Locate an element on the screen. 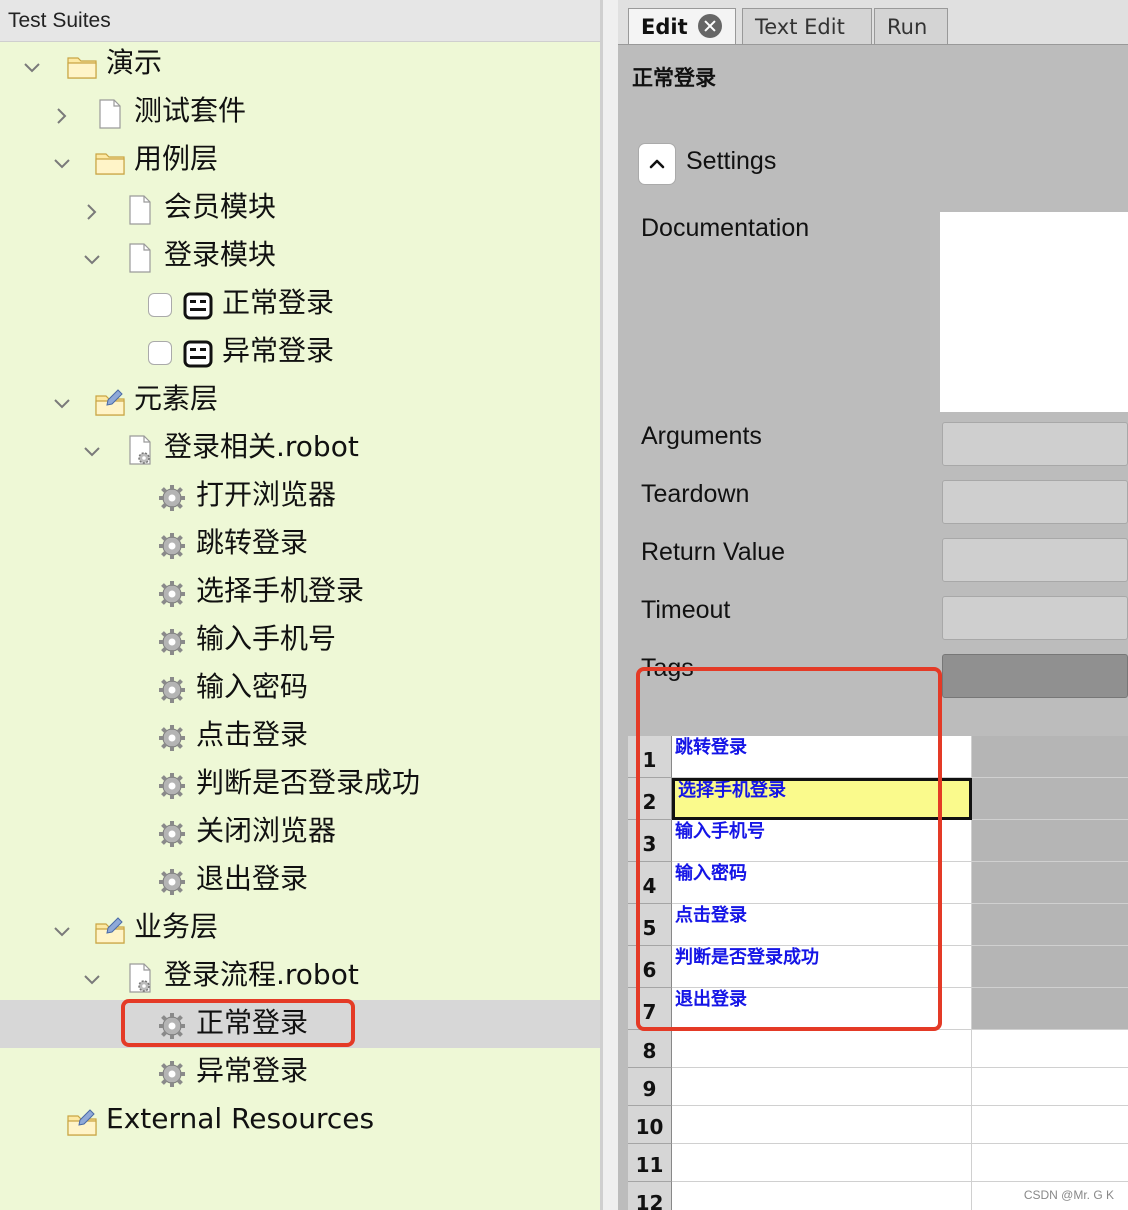  annotation-box-steps is located at coordinates (789, 849).